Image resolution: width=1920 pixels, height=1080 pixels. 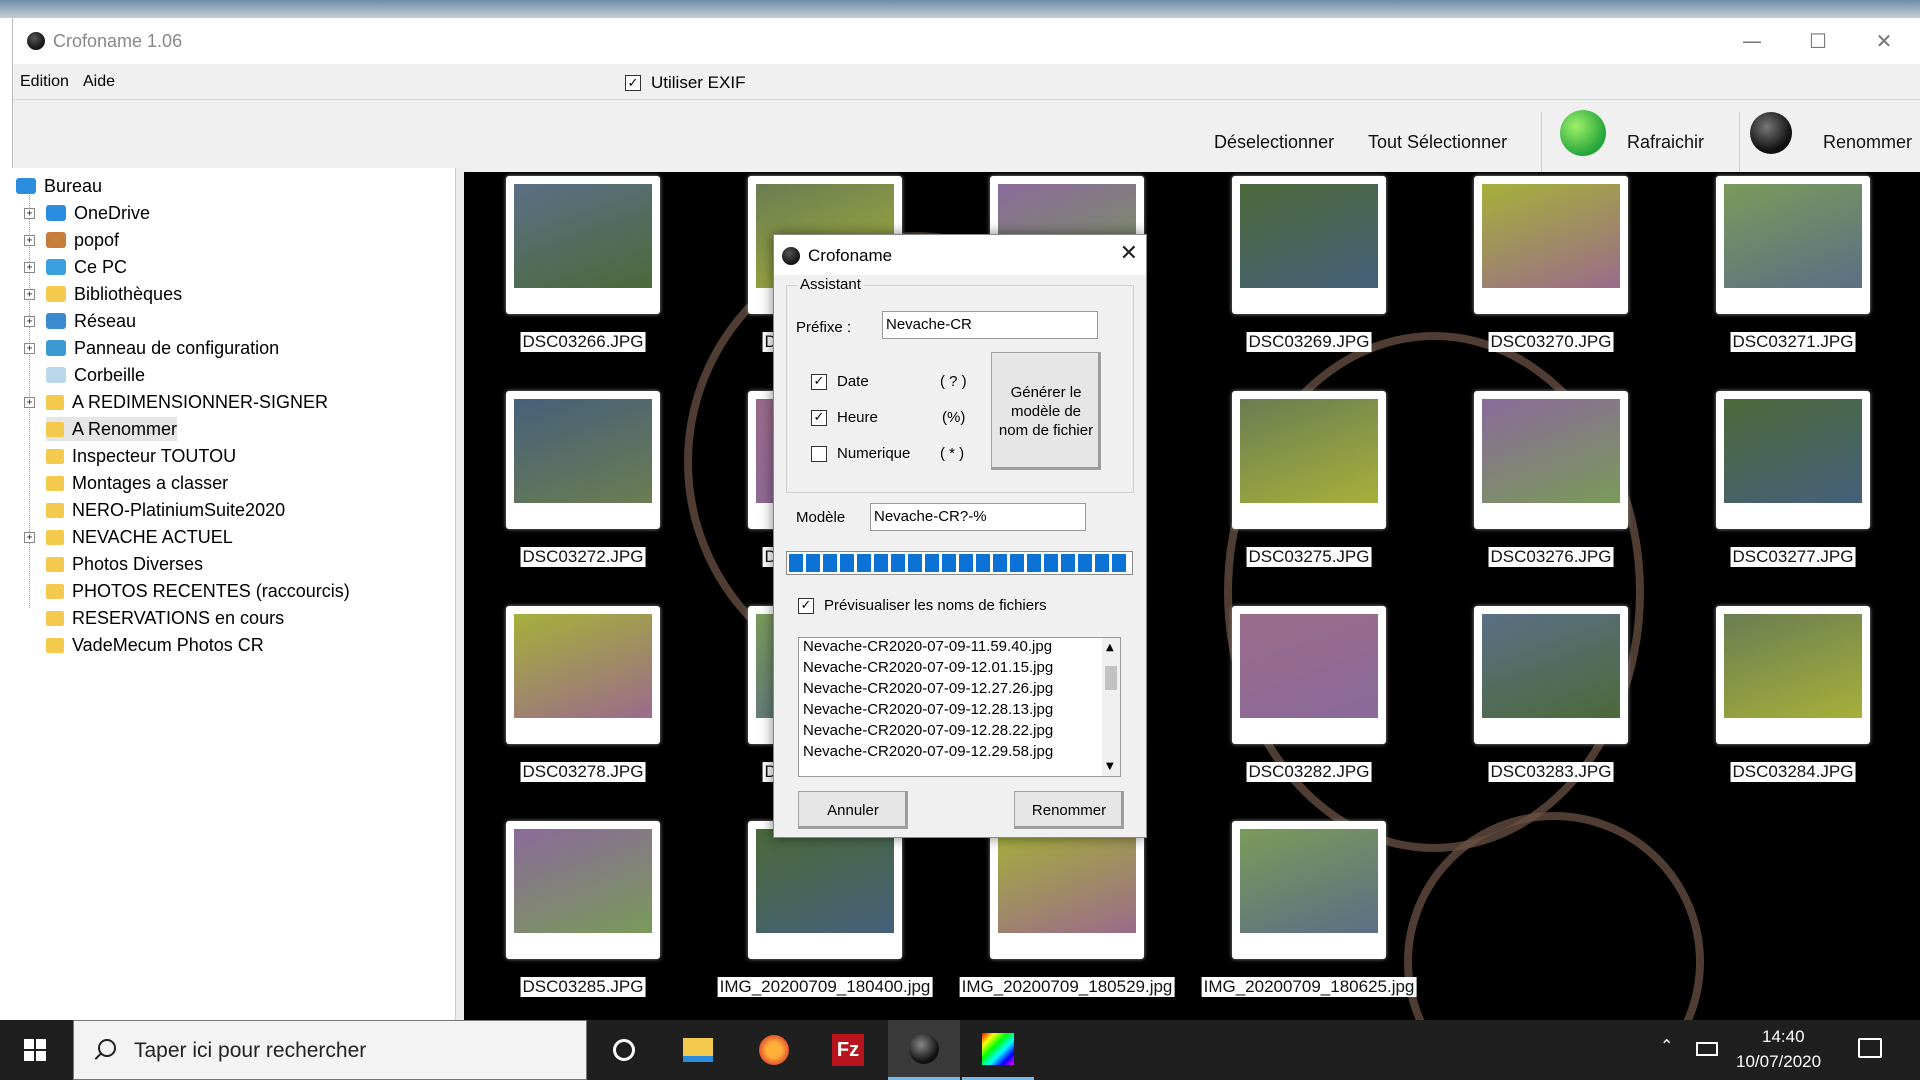 I want to click on tree-item: Bibliothèques, so click(x=114, y=294).